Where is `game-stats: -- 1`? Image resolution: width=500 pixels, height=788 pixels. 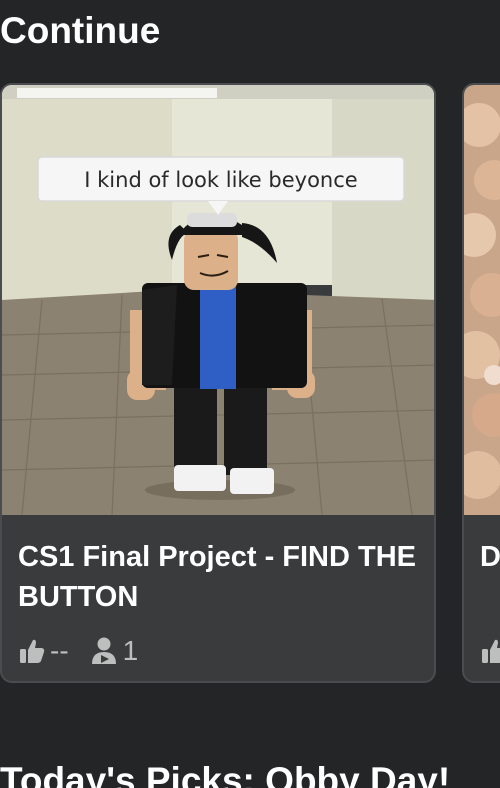 game-stats: -- 1 is located at coordinates (78, 651).